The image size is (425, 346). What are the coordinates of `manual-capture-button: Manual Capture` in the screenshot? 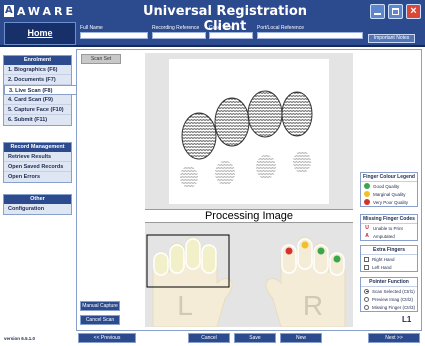 It's located at (100, 306).